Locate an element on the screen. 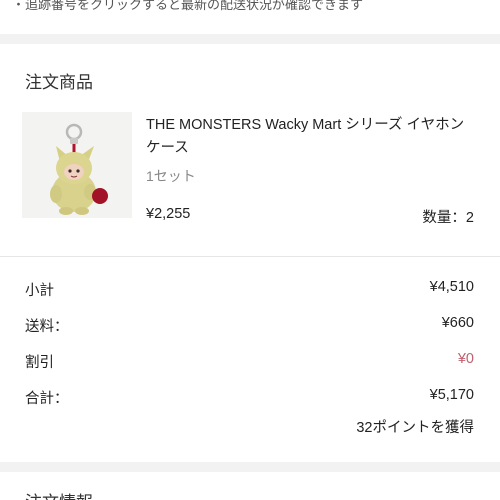 The width and height of the screenshot is (500, 500). top-notice-strip: ・追跡番号をクリックすると最新の配送状況が確認できます is located at coordinates (250, 17).